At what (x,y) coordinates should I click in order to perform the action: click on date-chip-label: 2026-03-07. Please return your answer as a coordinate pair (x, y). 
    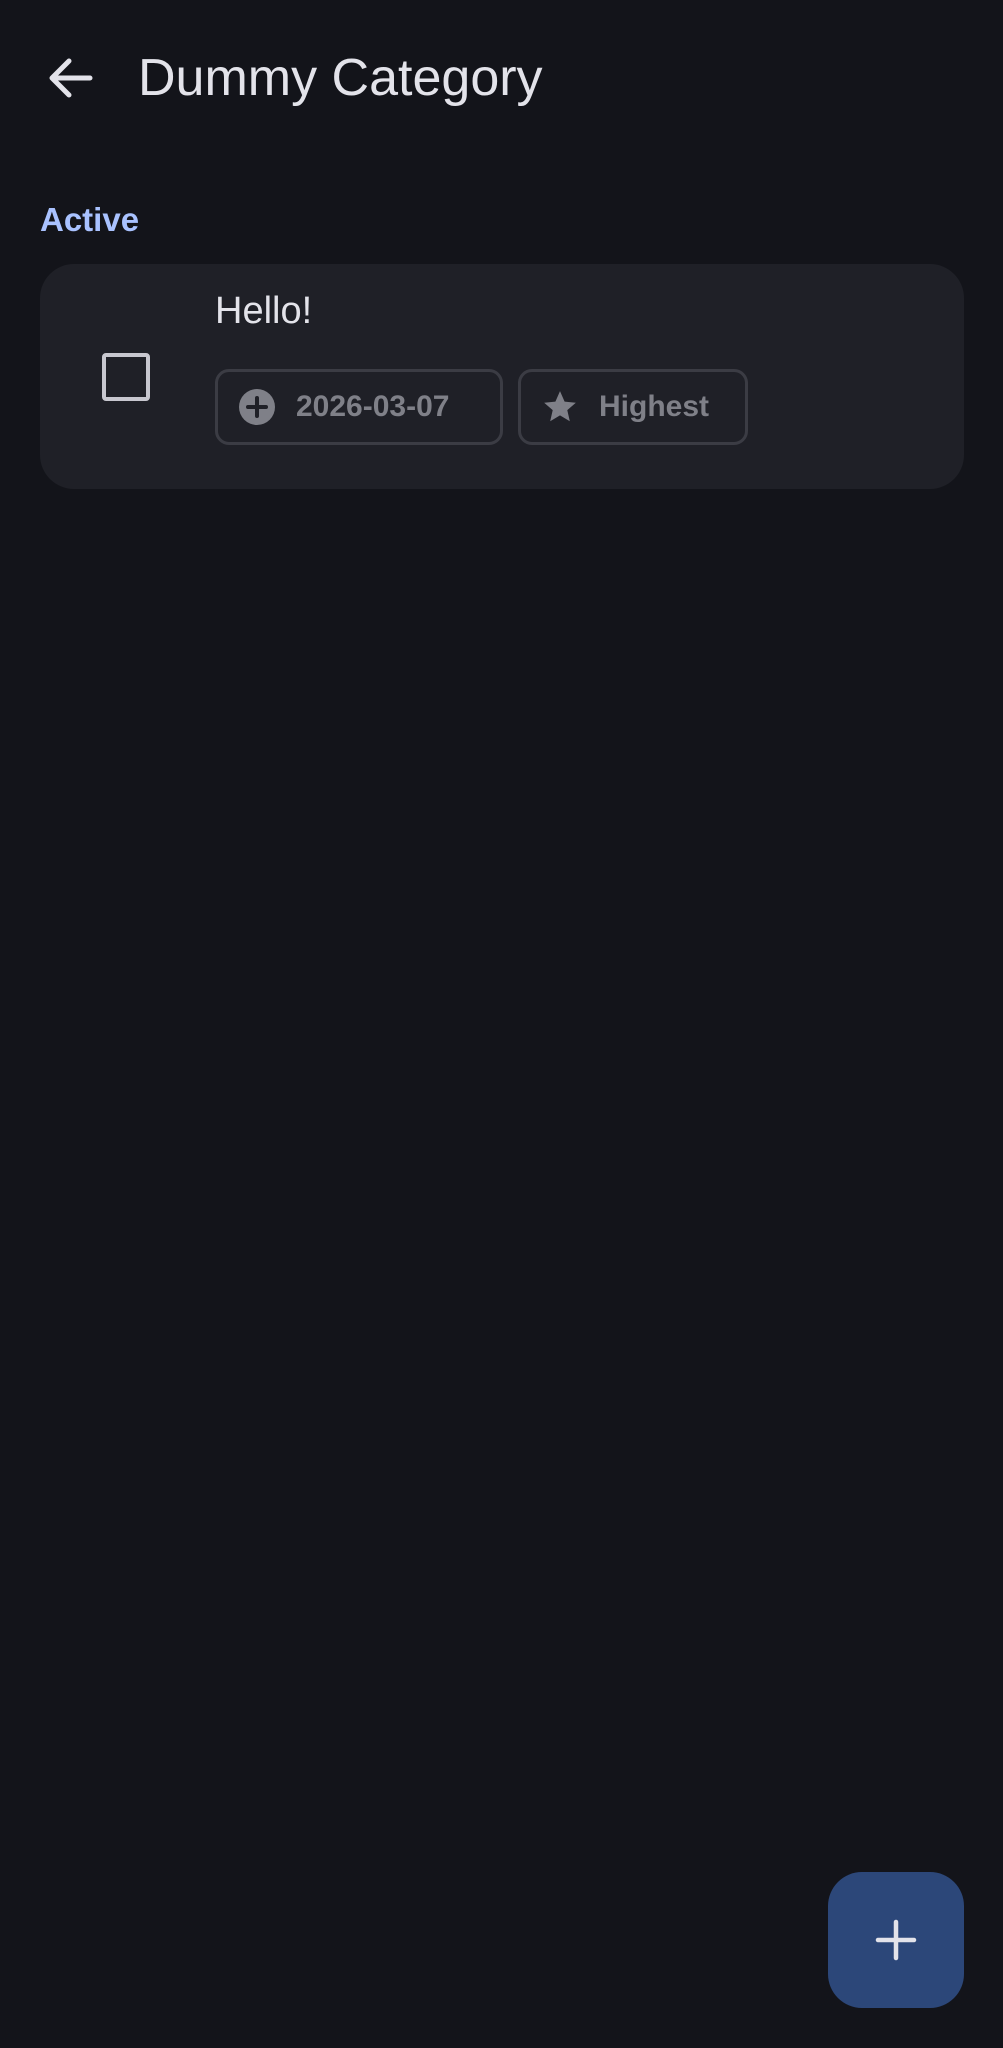
    Looking at the image, I should click on (373, 406).